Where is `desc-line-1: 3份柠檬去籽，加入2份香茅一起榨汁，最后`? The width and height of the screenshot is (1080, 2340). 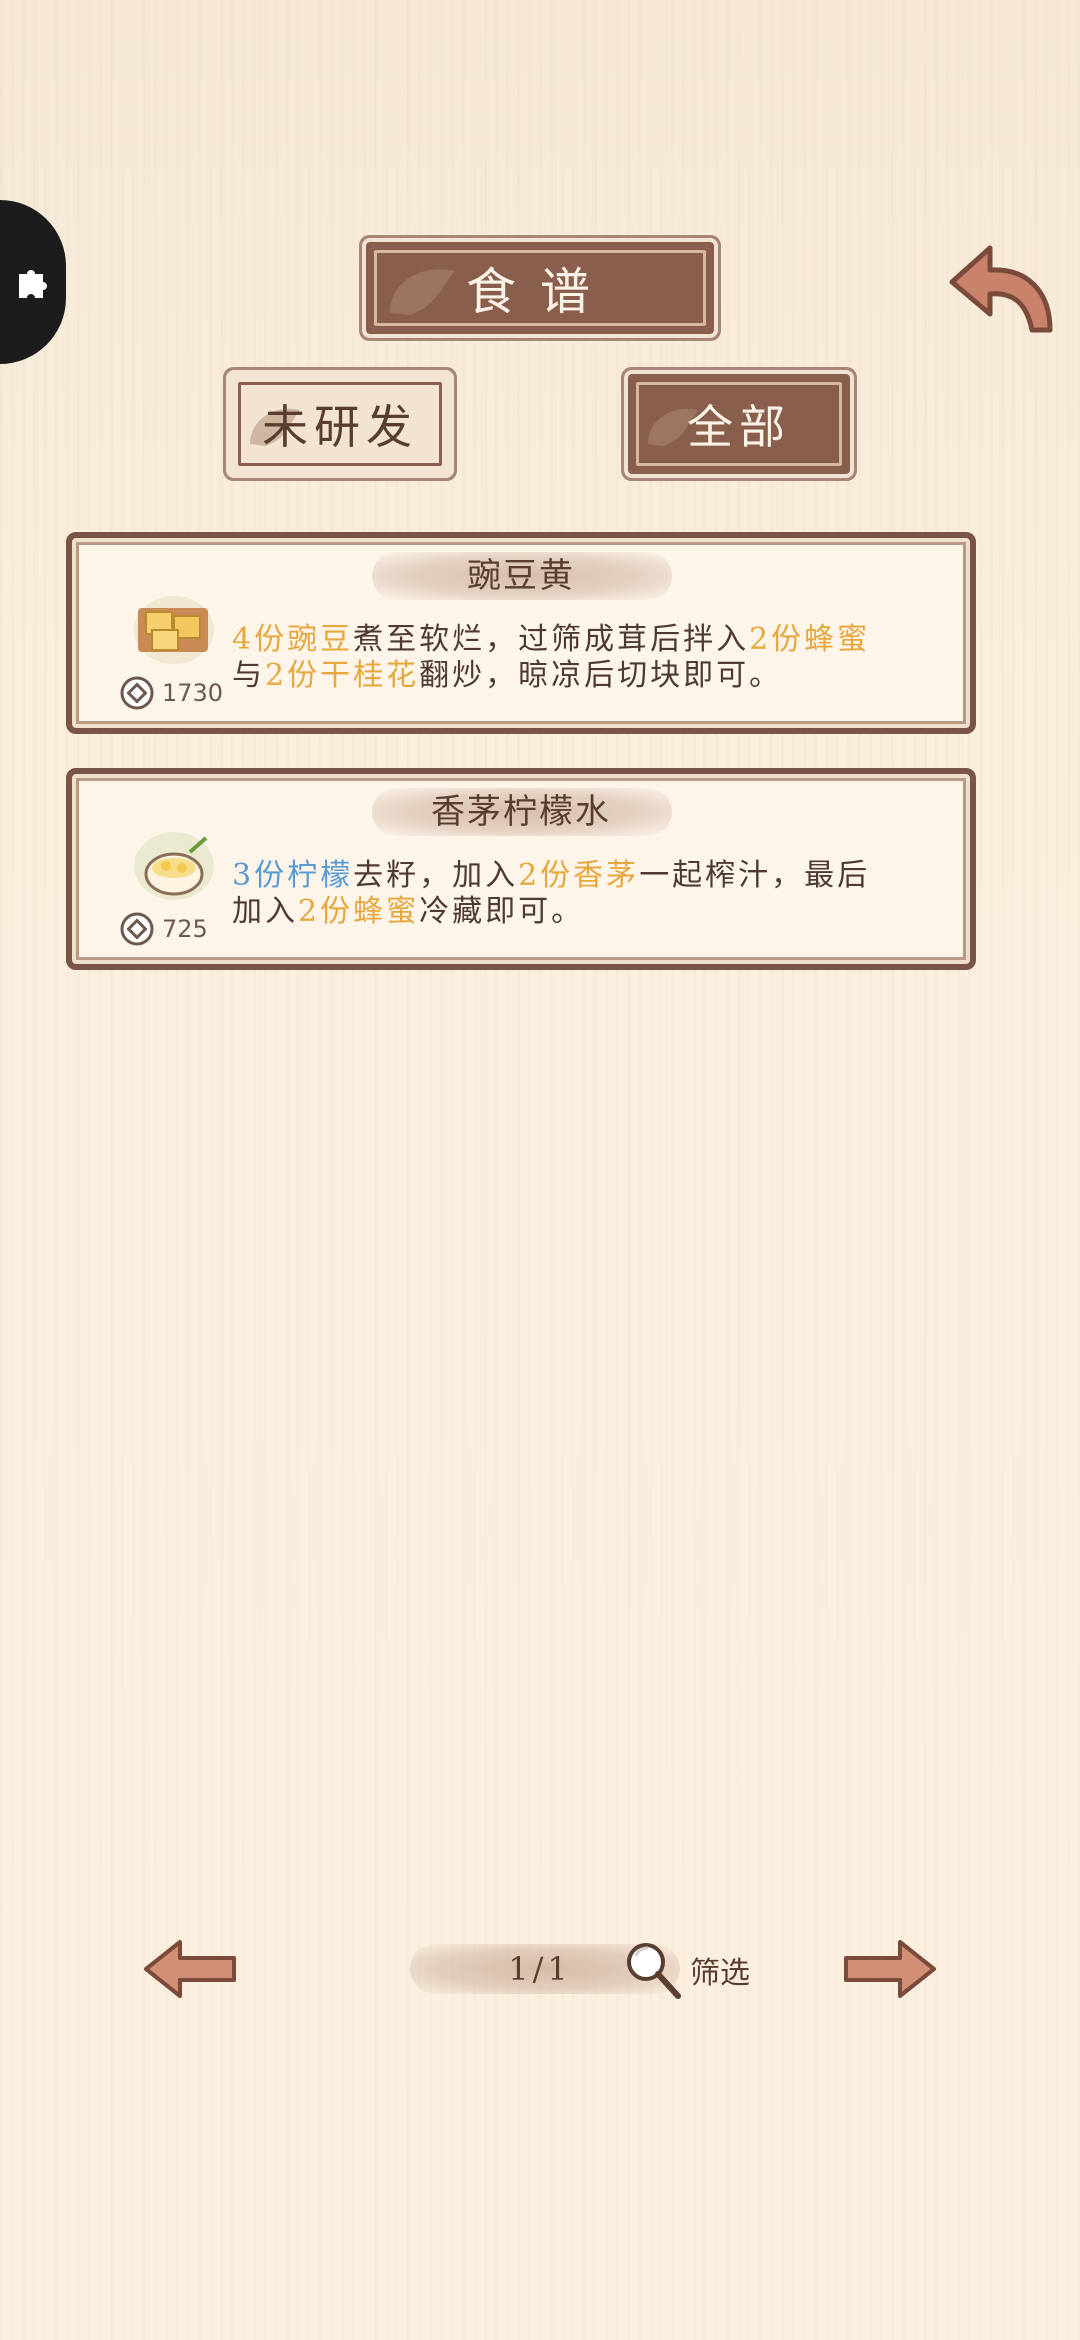 desc-line-1: 3份柠檬去籽，加入2份香茅一起榨汁，最后 is located at coordinates (586, 876).